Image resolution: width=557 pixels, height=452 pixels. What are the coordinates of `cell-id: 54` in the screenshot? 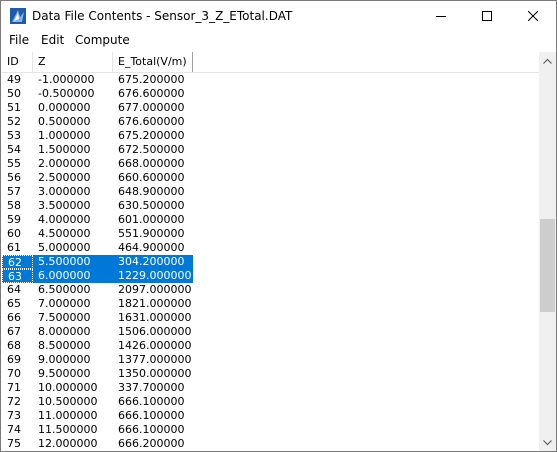 It's located at (14, 149).